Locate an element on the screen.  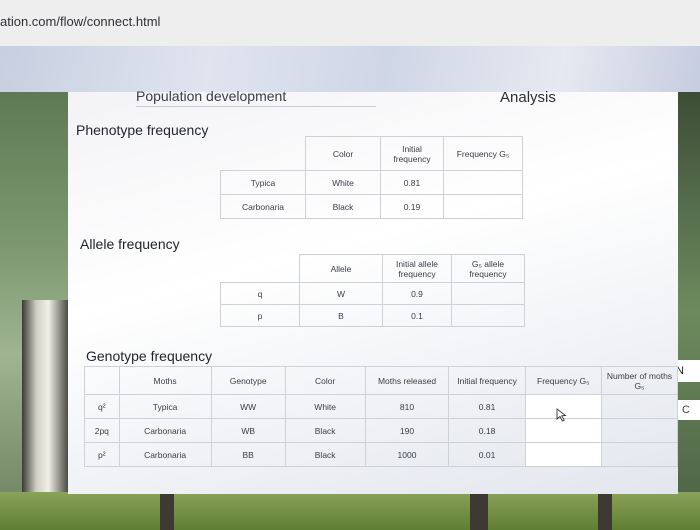
tab-analysis: Analysis is located at coordinates (528, 97).